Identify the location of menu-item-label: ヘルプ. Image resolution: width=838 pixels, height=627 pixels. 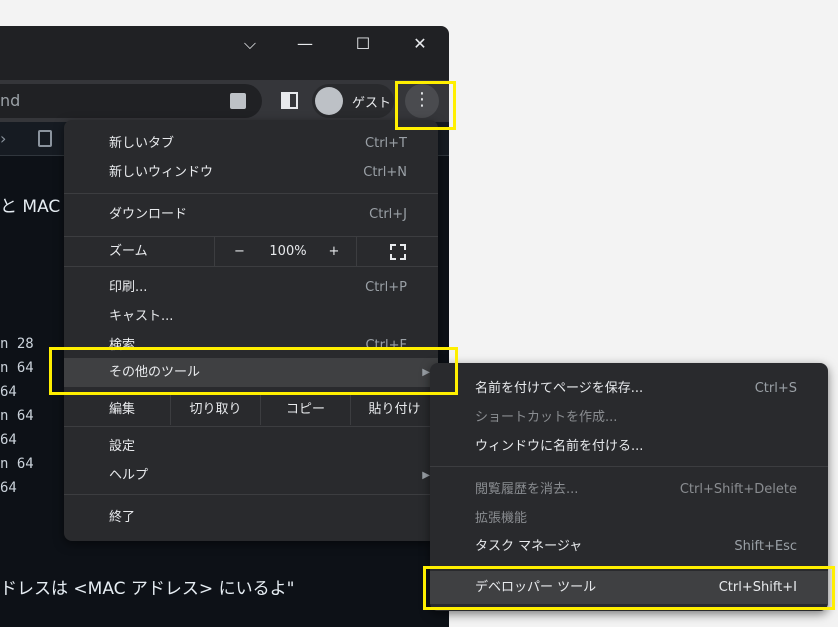
(129, 475).